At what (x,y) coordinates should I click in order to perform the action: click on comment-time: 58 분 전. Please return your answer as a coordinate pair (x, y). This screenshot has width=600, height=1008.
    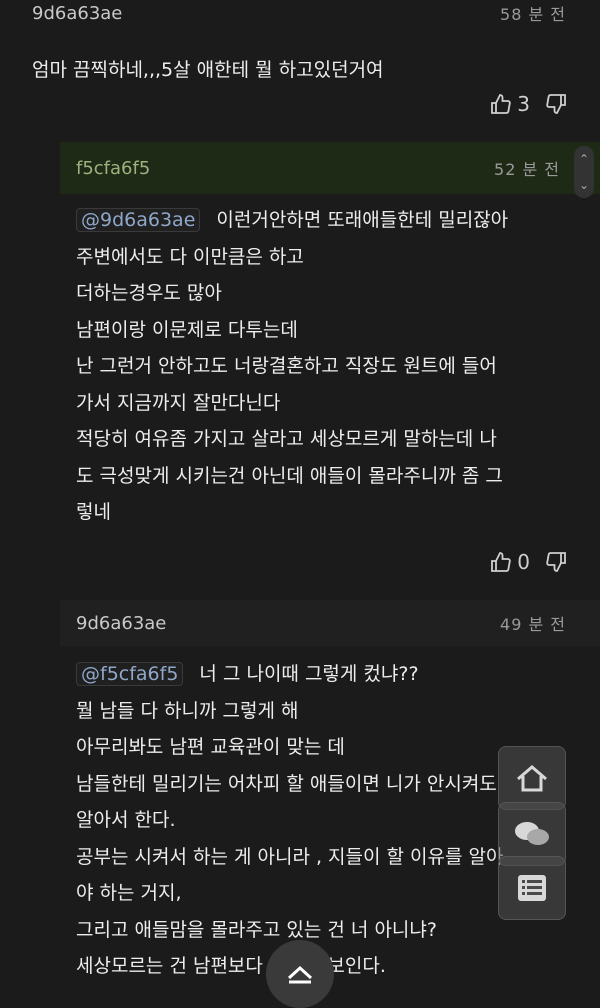
    Looking at the image, I should click on (533, 14).